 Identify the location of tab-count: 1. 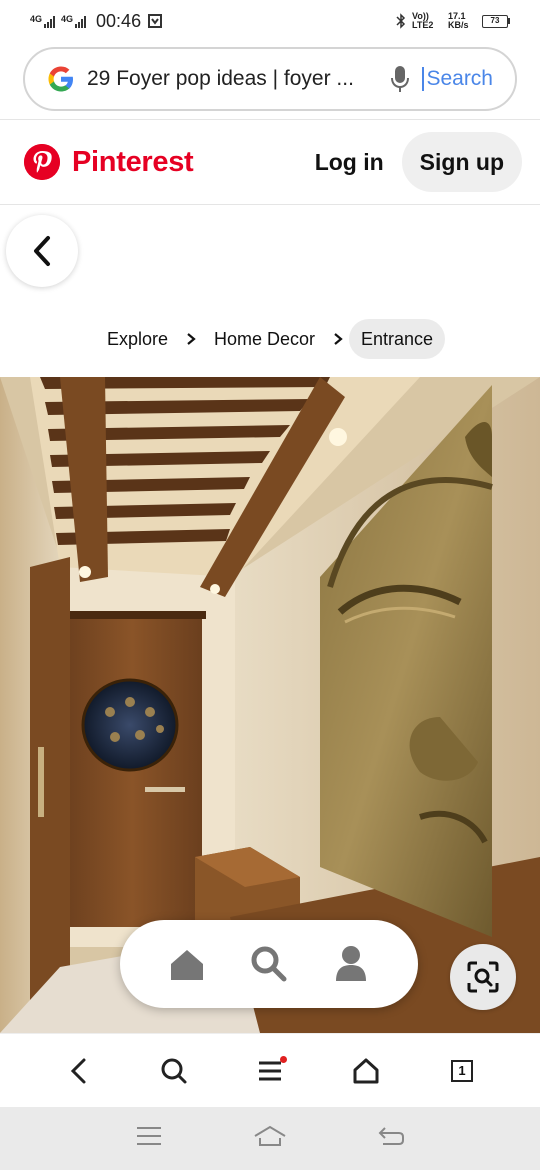
(462, 1070).